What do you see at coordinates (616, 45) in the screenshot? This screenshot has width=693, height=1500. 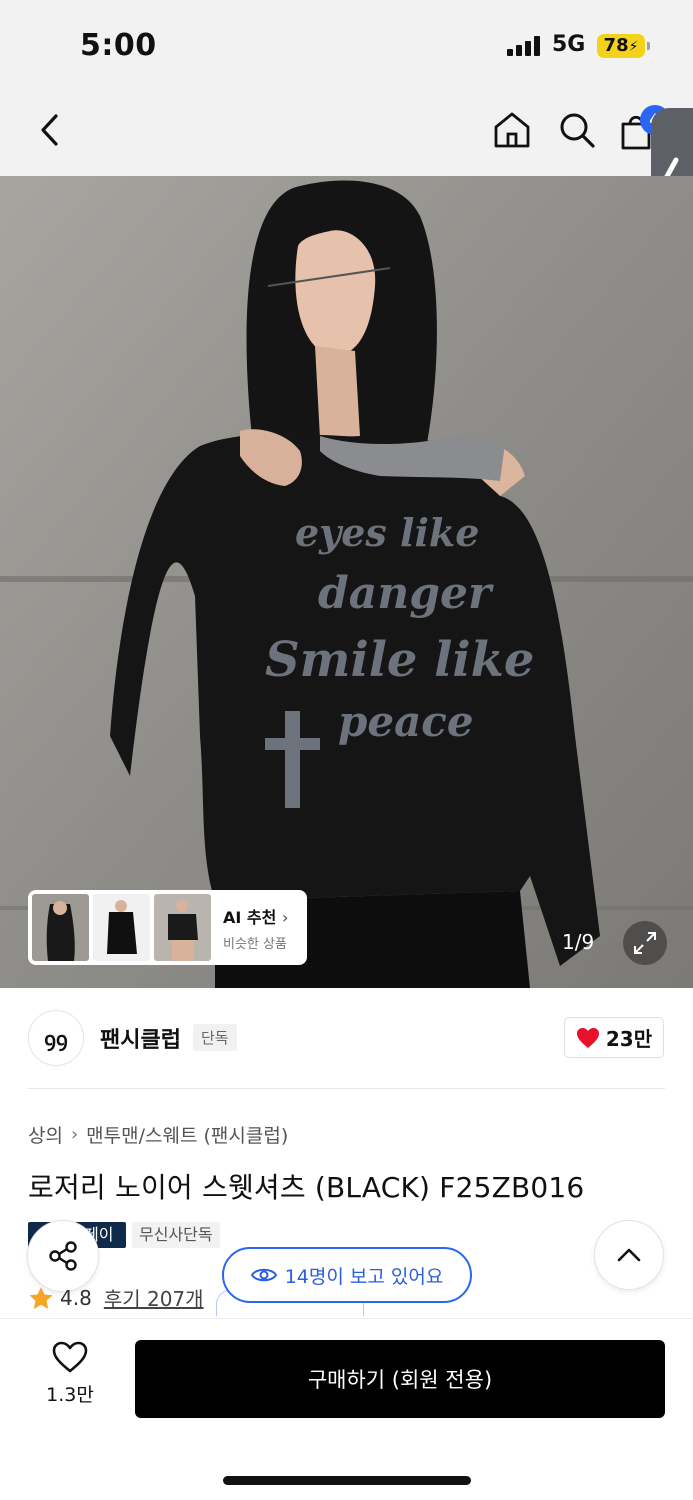 I see `battery-level: 78` at bounding box center [616, 45].